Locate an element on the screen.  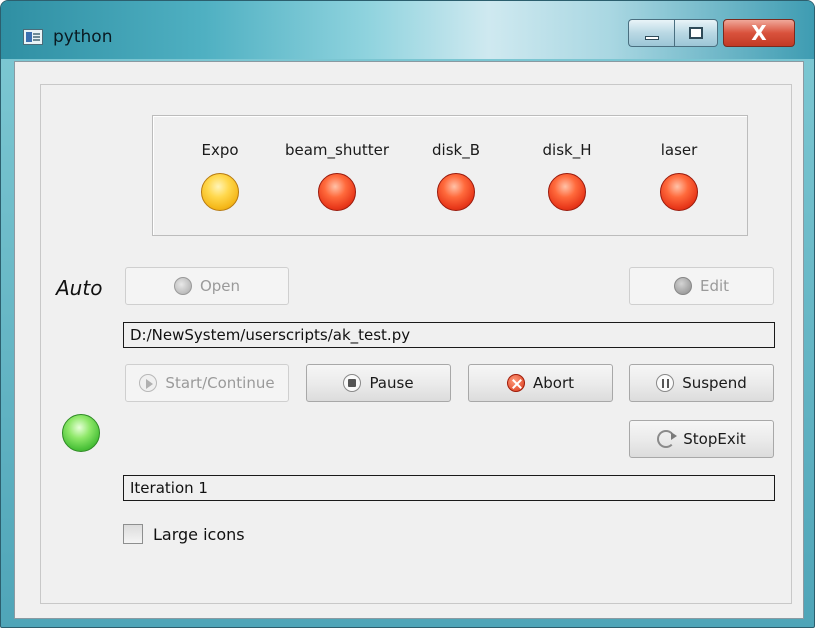
pause-icon is located at coordinates (665, 383).